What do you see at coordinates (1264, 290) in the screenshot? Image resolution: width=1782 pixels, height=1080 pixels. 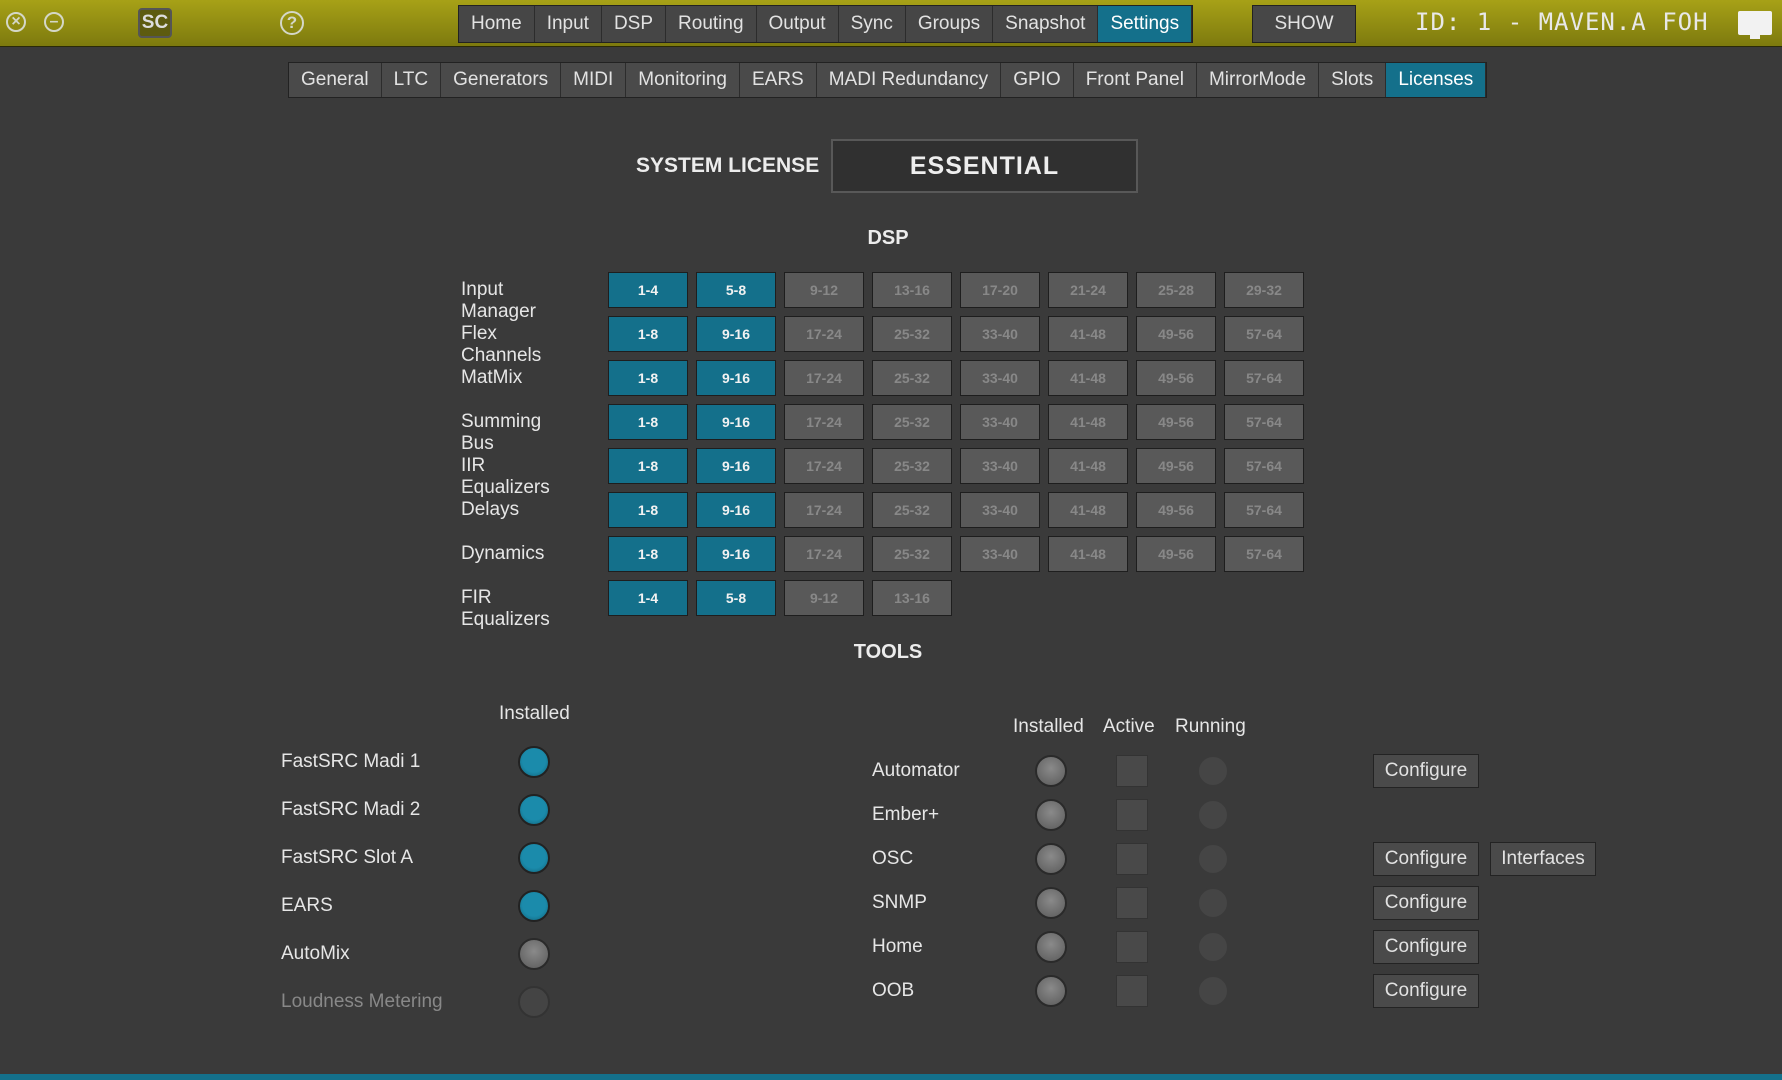 I see `dsp-cell-input-manager-29-32: 29-32` at bounding box center [1264, 290].